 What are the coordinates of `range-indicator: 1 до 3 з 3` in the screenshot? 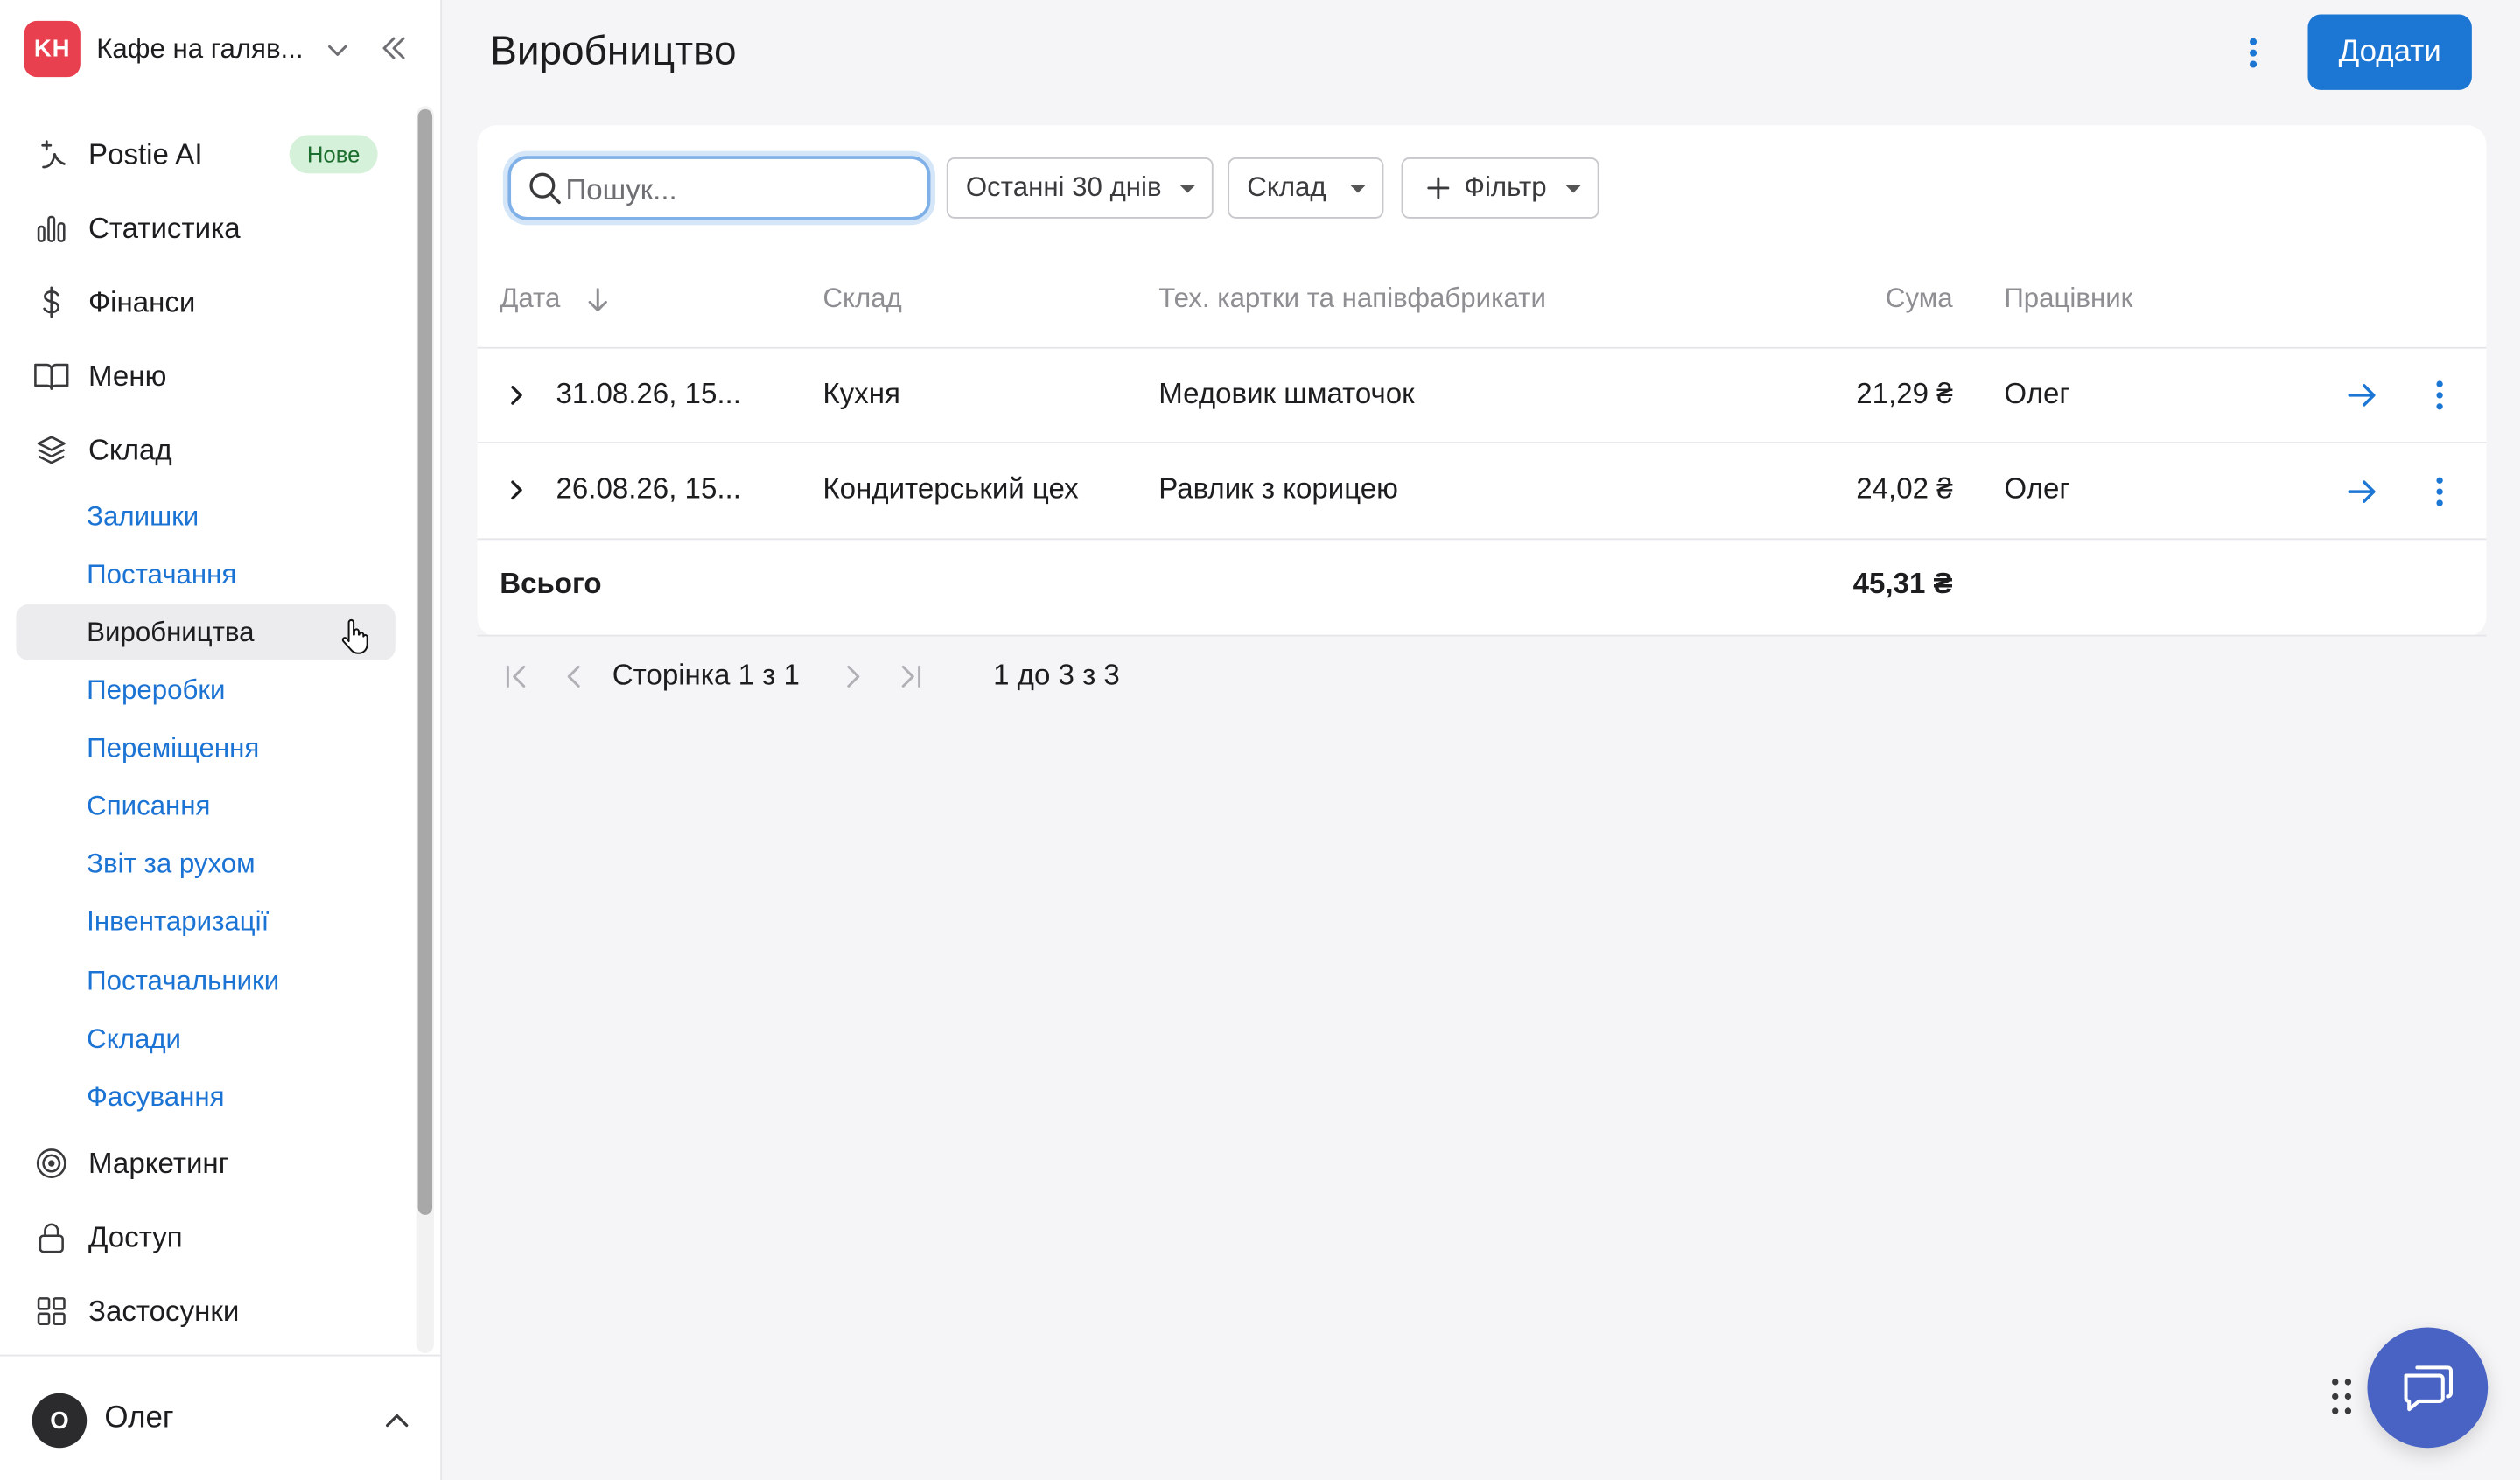 It's located at (1056, 675).